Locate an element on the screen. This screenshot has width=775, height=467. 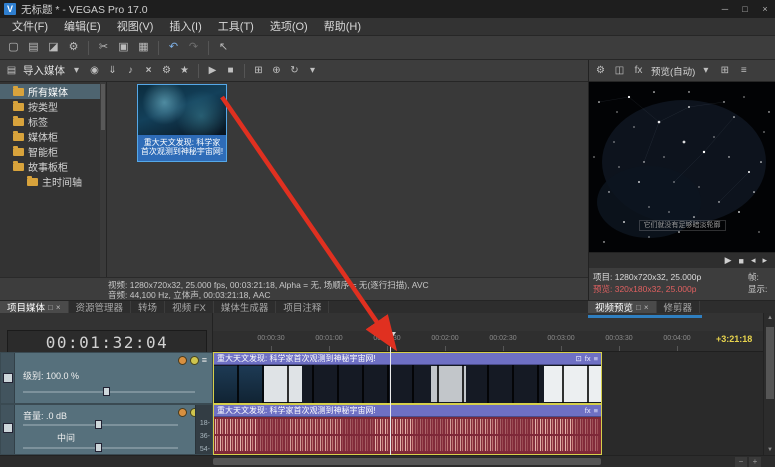
start-preview-icon: ▶ is located at coordinates (212, 70).